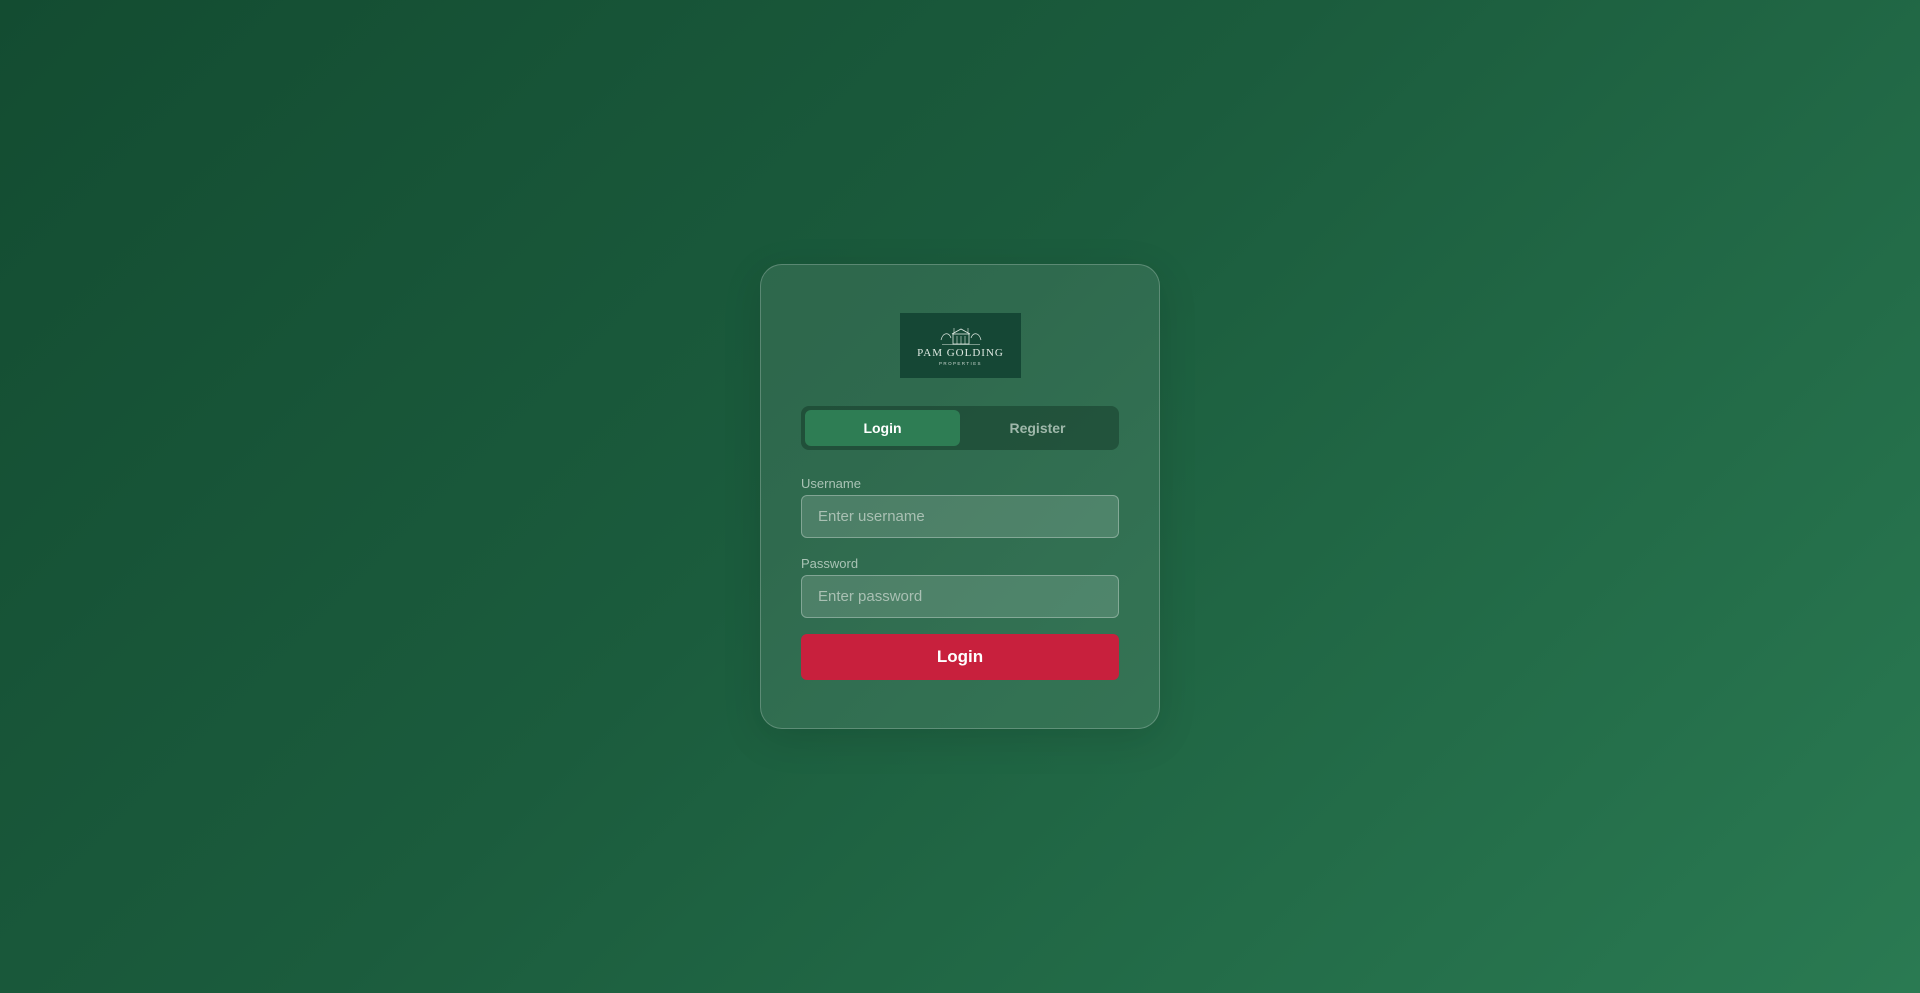 This screenshot has height=993, width=1920. Describe the element at coordinates (960, 657) in the screenshot. I see `login-button: Login` at that location.